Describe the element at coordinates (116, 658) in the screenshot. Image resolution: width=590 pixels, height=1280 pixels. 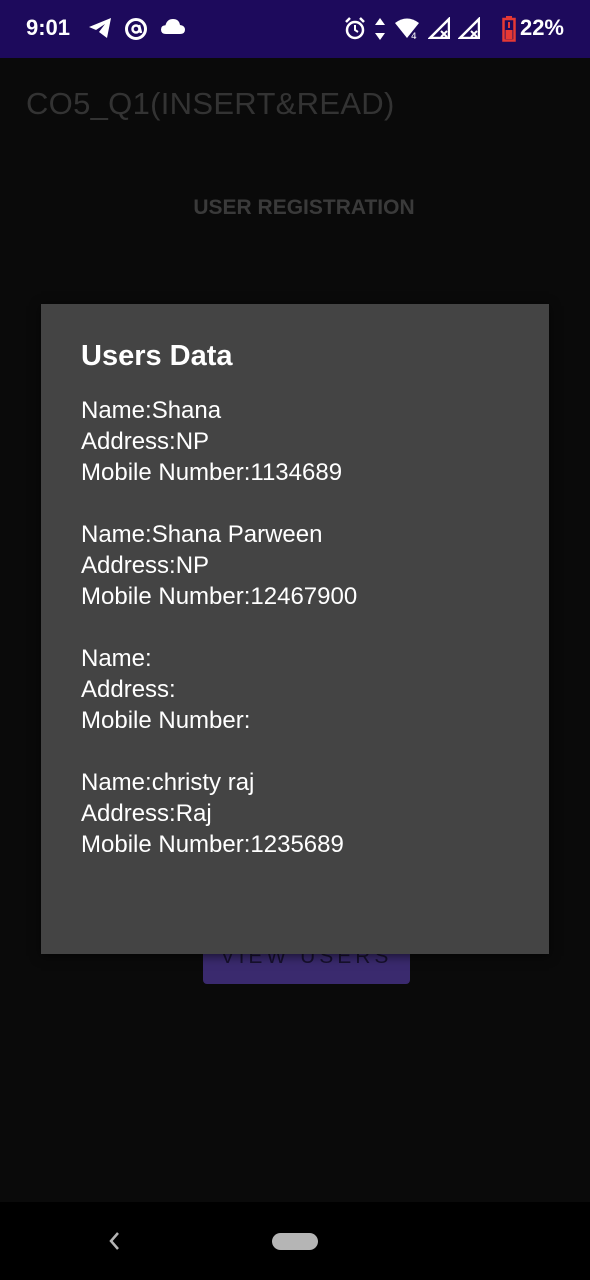
I see `user-name: Name:` at that location.